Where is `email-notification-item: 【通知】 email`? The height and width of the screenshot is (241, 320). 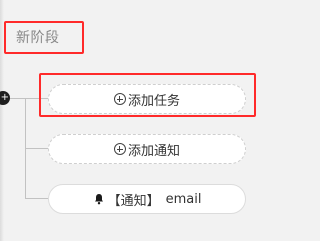 email-notification-item: 【通知】 email is located at coordinates (147, 199).